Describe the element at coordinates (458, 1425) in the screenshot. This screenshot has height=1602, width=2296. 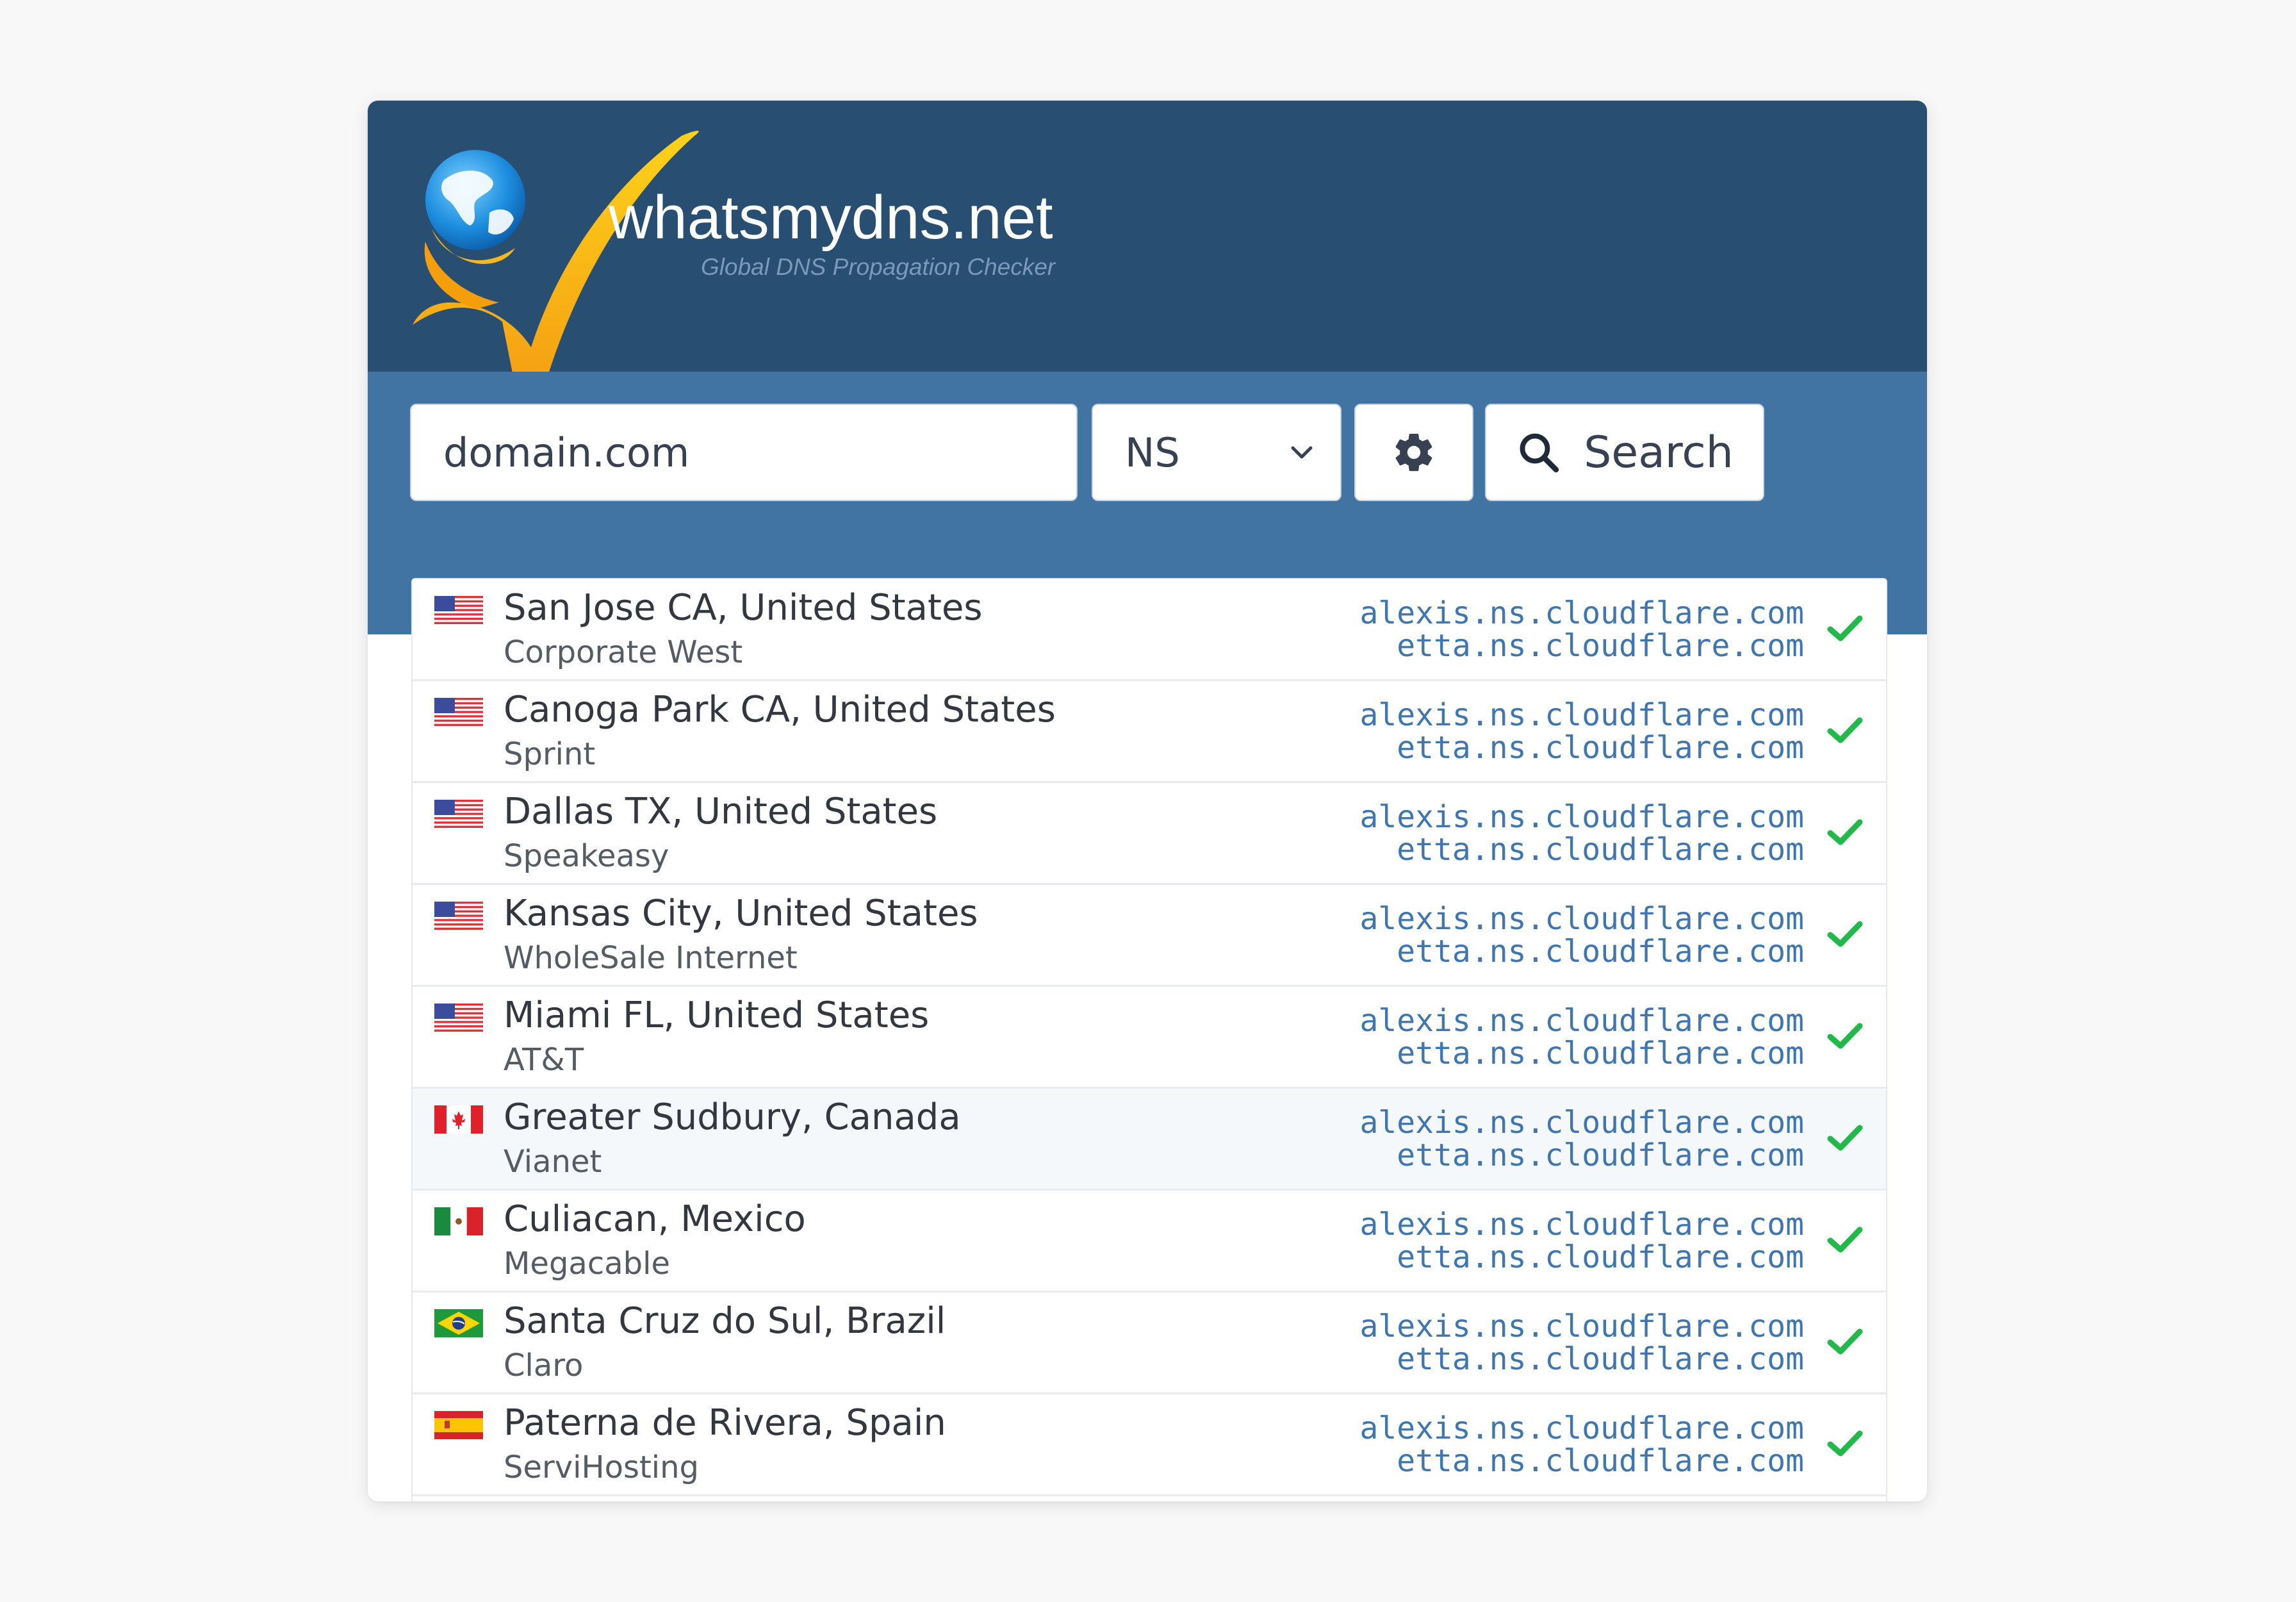
I see `spain-flag-icon` at that location.